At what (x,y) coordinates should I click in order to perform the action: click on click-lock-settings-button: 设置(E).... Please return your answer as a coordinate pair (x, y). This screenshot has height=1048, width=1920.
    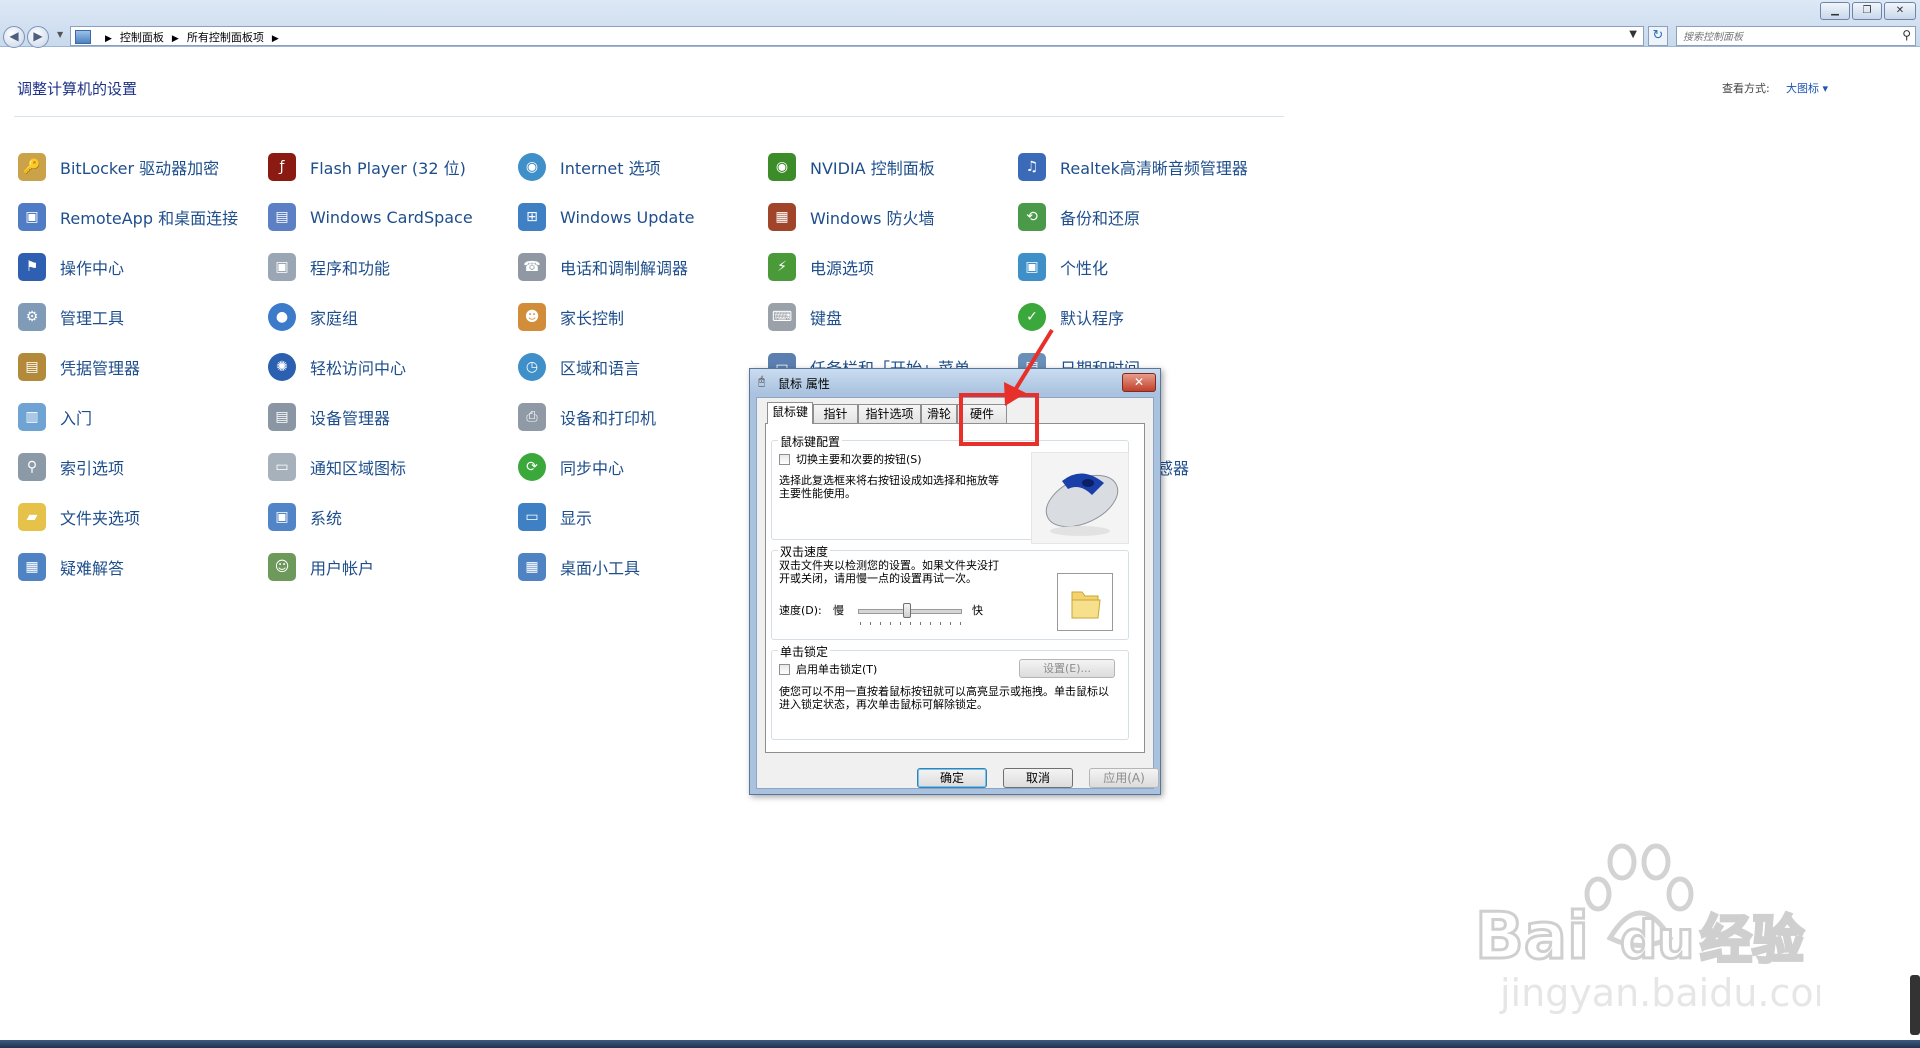
    Looking at the image, I should click on (1067, 668).